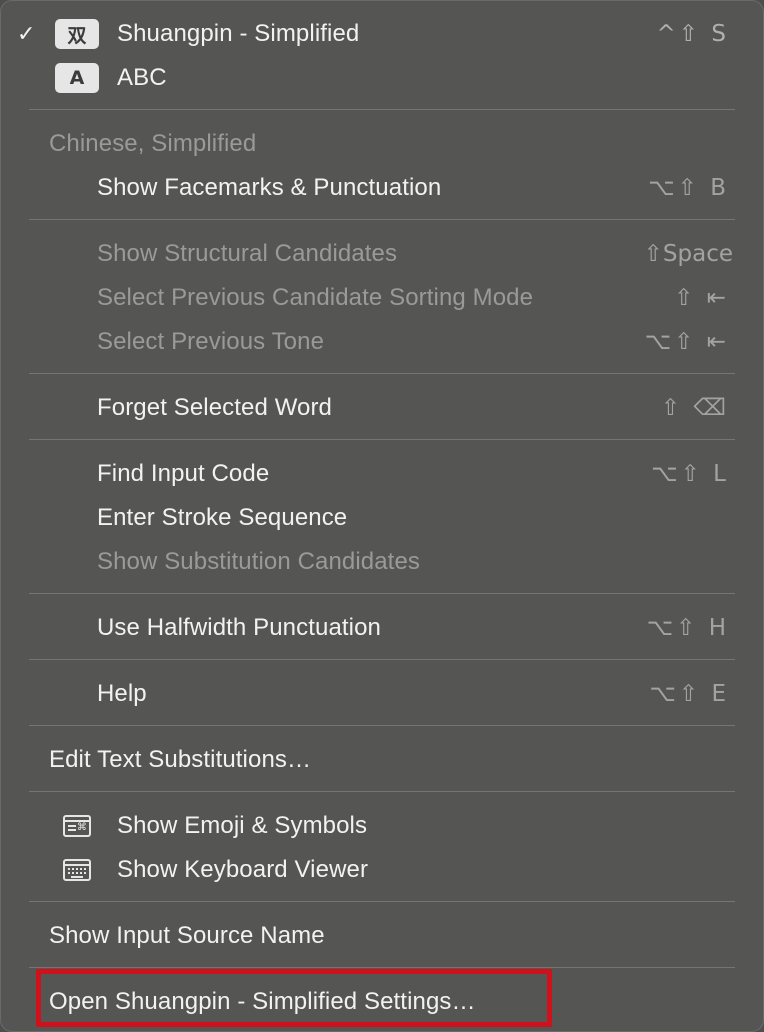 The height and width of the screenshot is (1032, 764). Describe the element at coordinates (382, 34) in the screenshot. I see `input-source-shuangpin: ✓ 双 Shuangpin - Simplified ^⇧ S` at that location.